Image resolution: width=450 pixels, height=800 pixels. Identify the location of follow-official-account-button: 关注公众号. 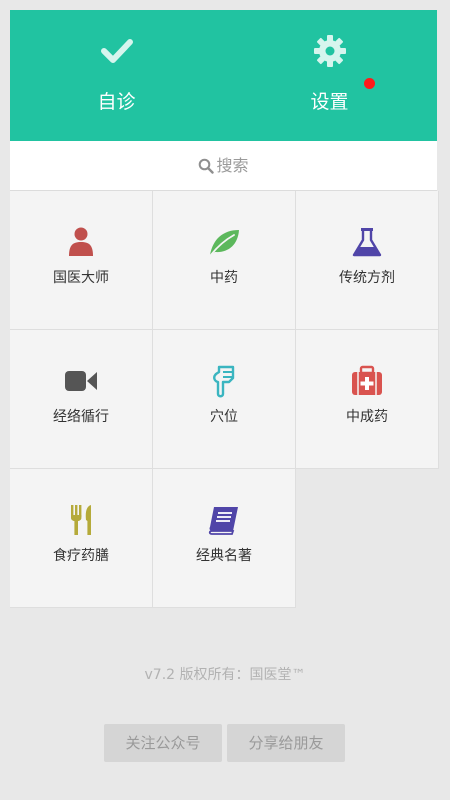
(163, 743).